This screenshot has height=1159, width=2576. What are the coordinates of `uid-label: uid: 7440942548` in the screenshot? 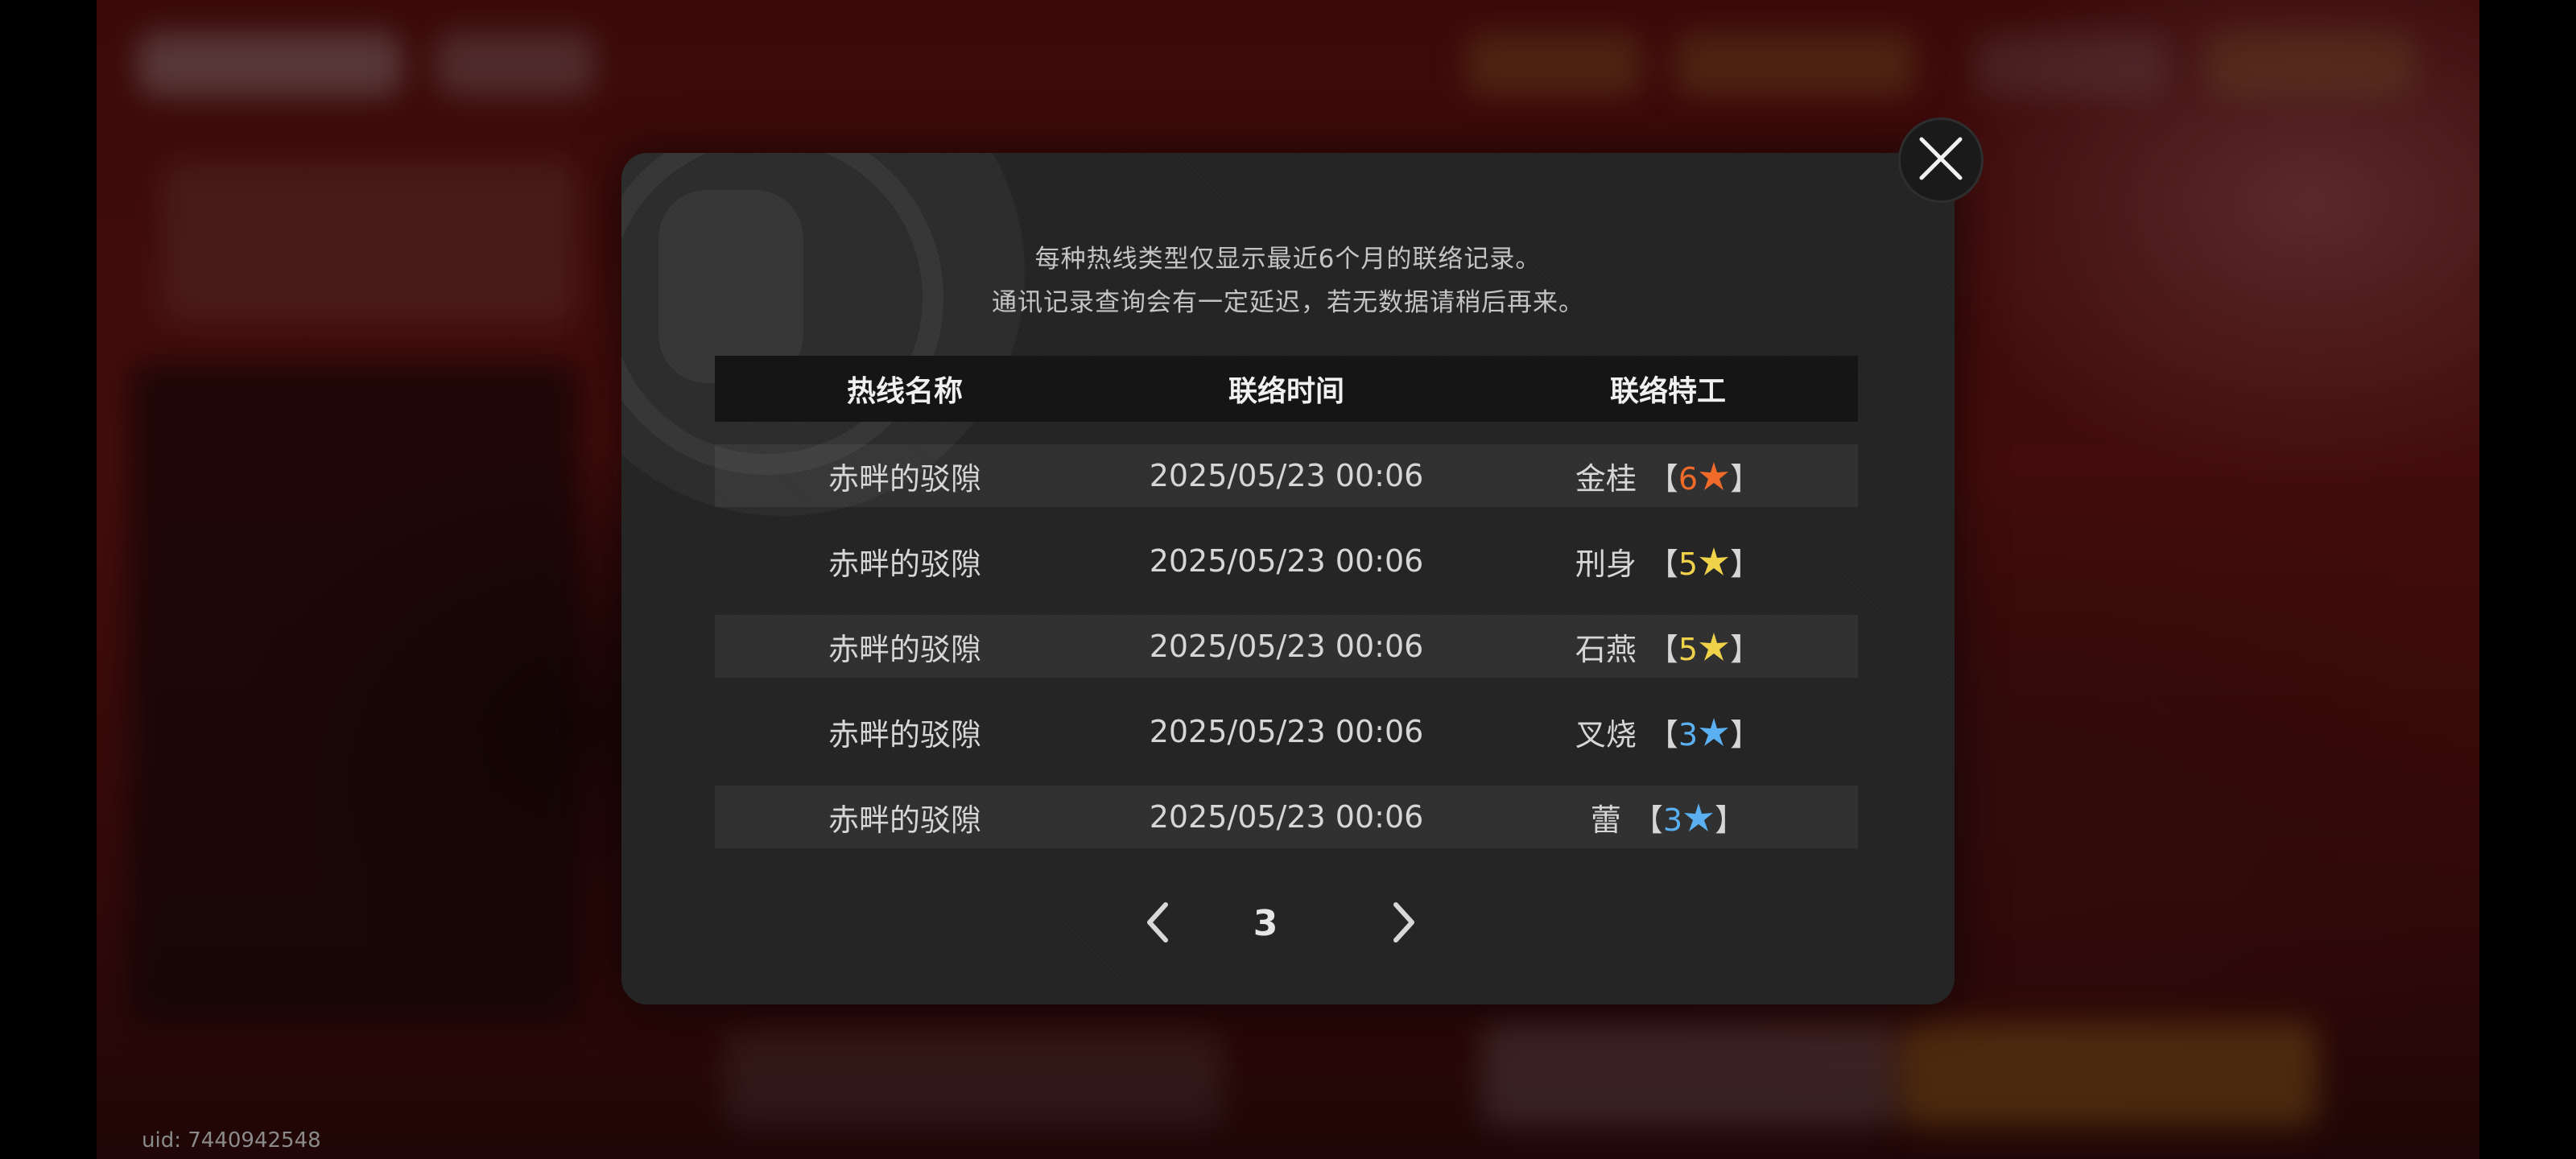 It's located at (231, 1140).